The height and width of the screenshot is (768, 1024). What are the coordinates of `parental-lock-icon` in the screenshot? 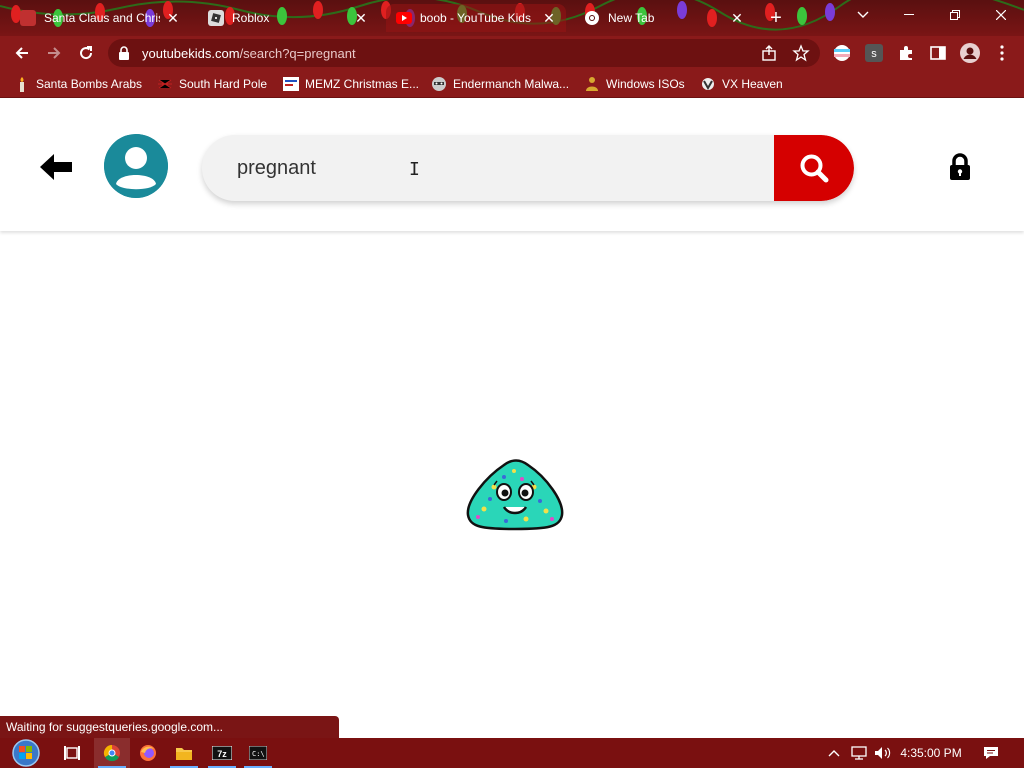 It's located at (960, 167).